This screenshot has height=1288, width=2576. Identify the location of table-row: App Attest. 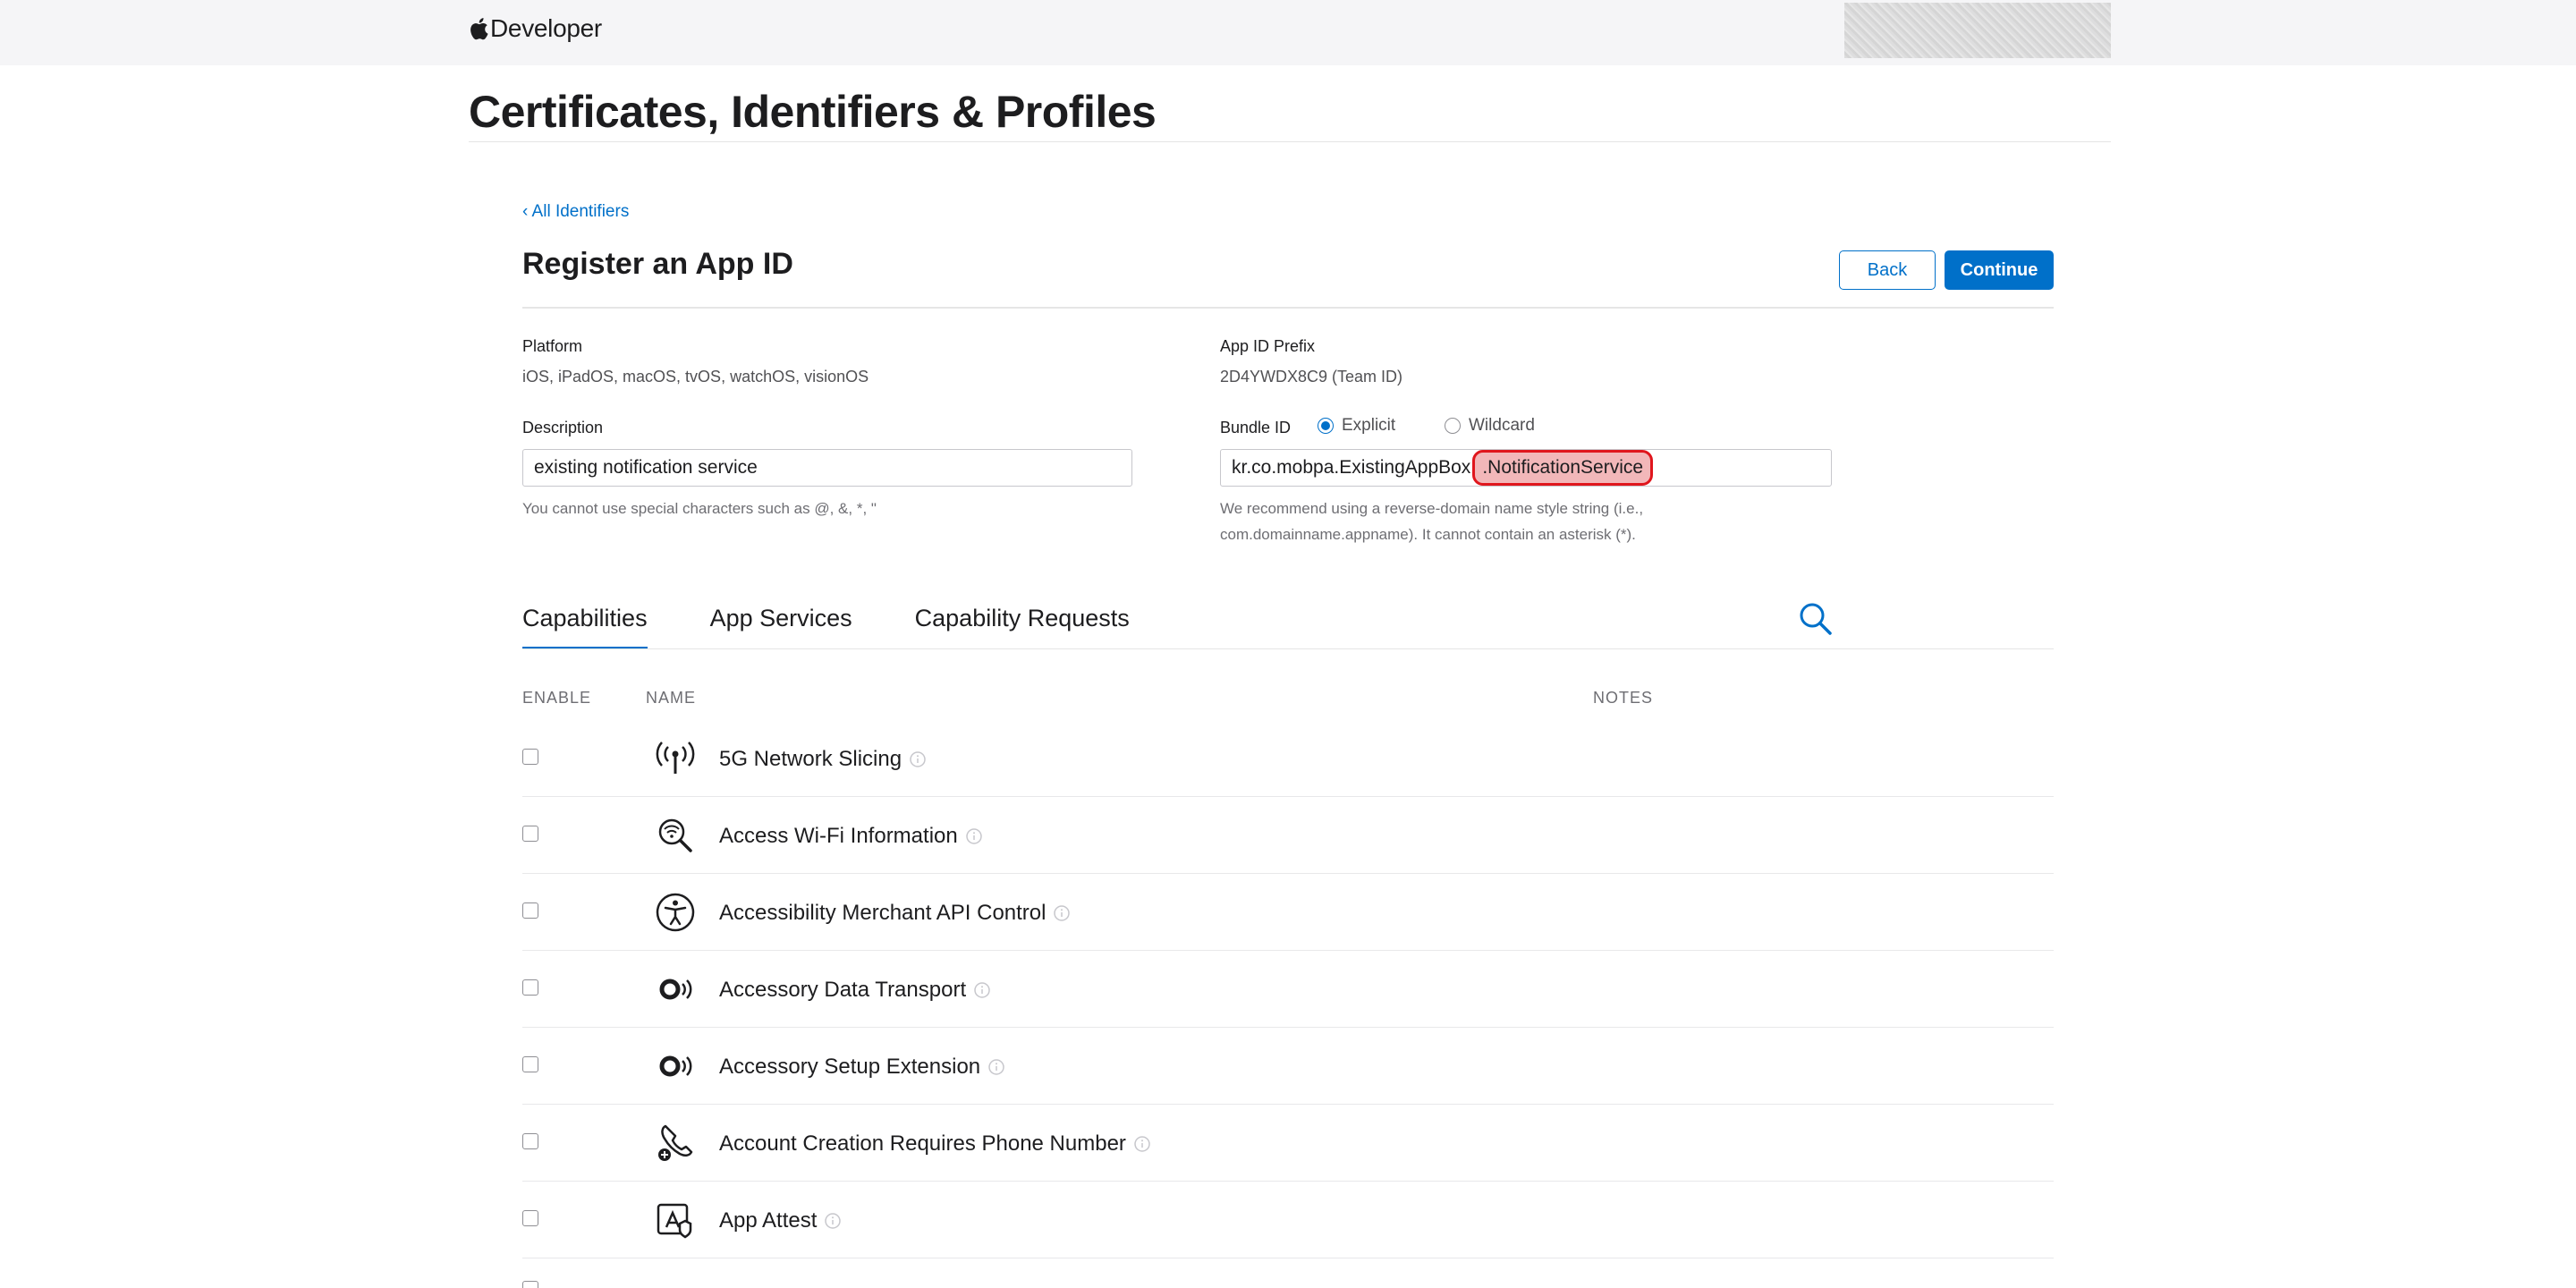
(1288, 1220).